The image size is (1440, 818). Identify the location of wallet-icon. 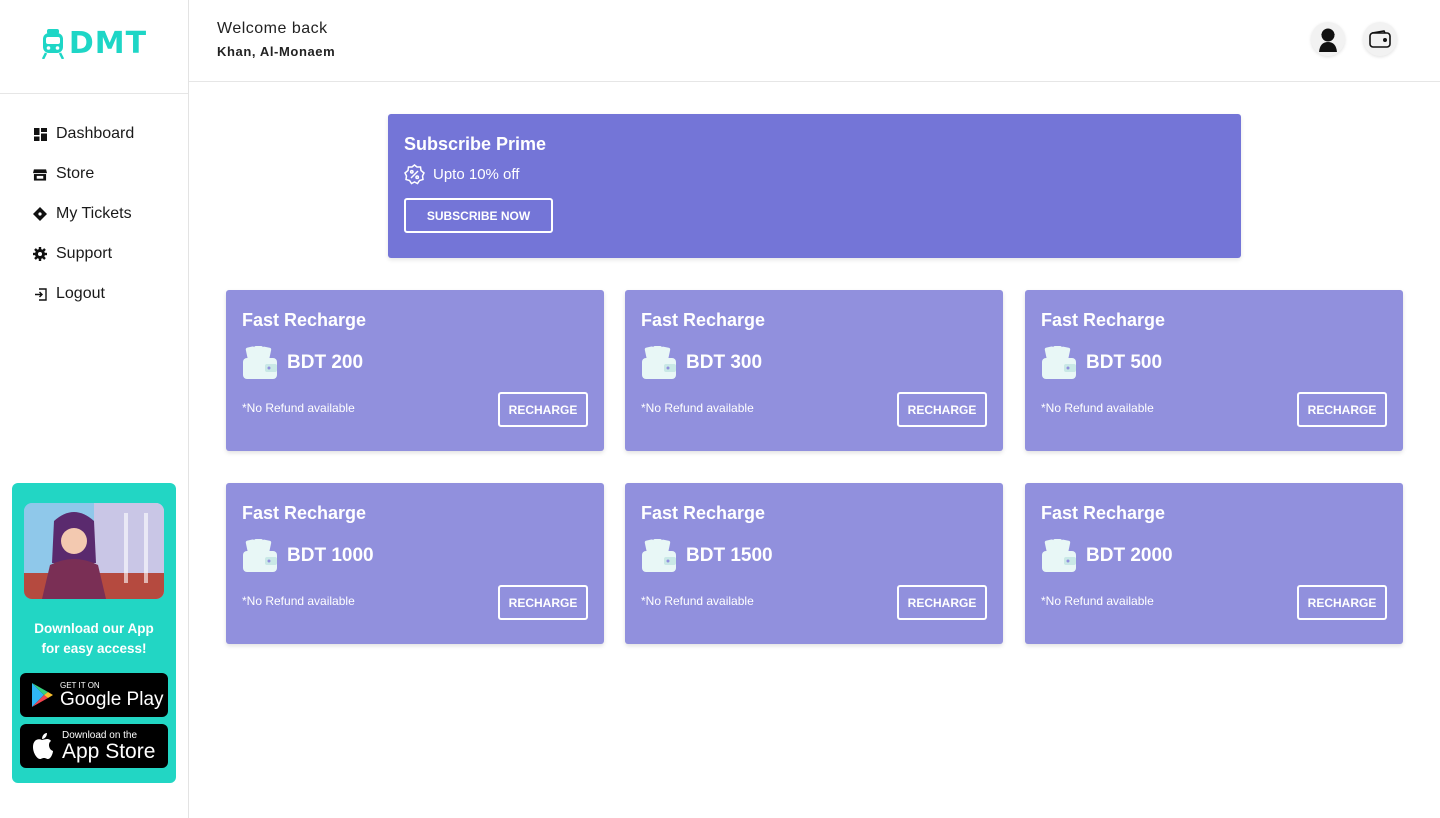
(1380, 39).